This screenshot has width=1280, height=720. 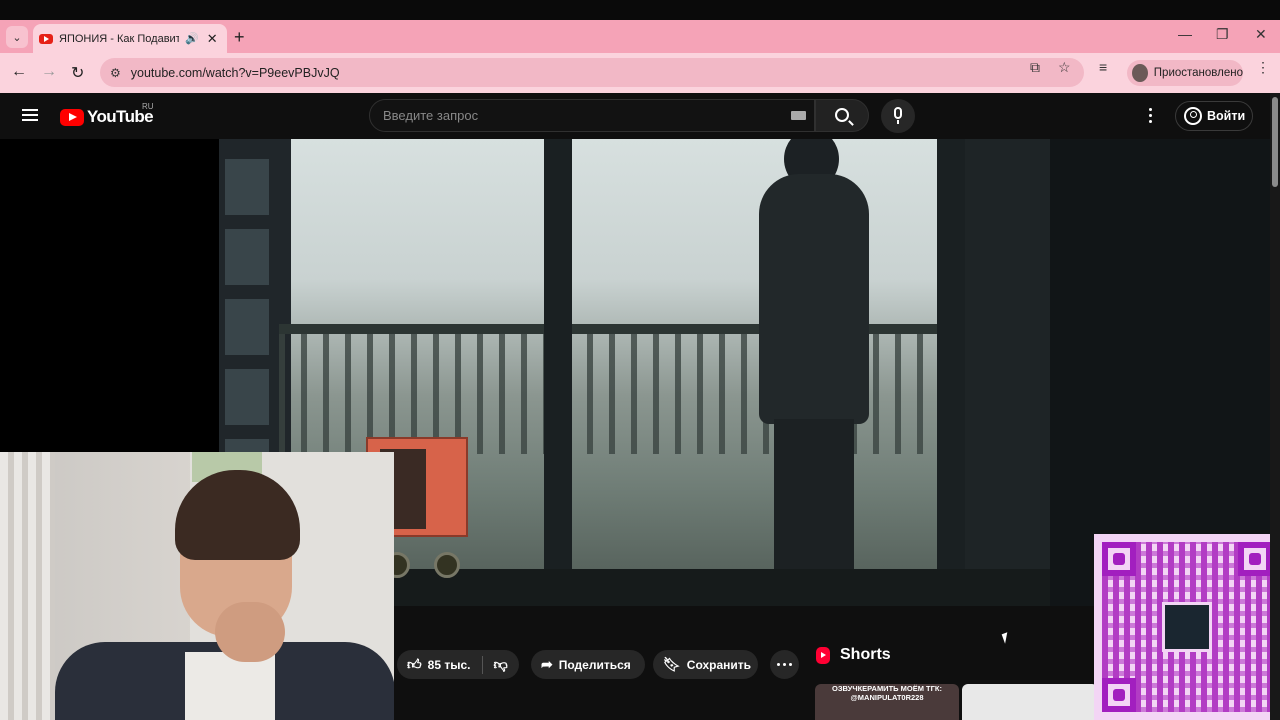 I want to click on share-icon: ➦, so click(x=547, y=664).